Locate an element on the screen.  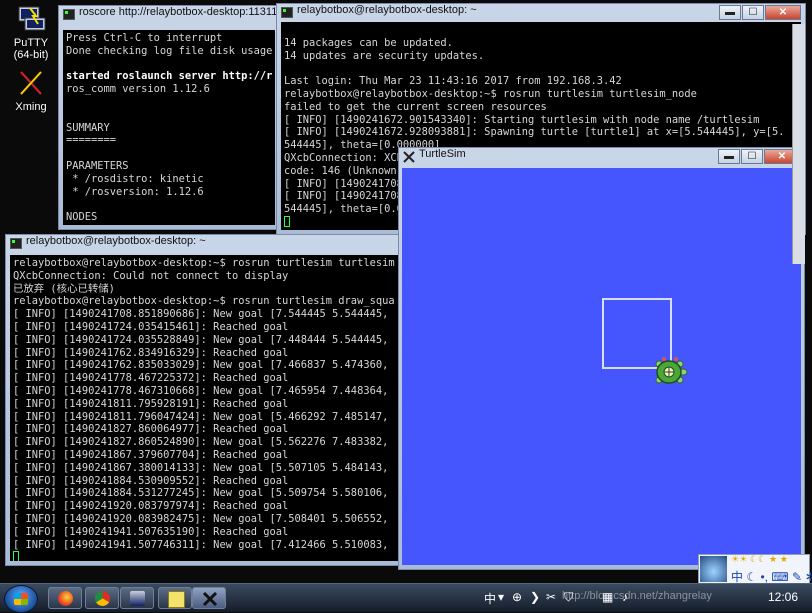
turtlesim-titlebar: TurtleSim ▬ ☐ ✕ is located at coordinates (601, 157).